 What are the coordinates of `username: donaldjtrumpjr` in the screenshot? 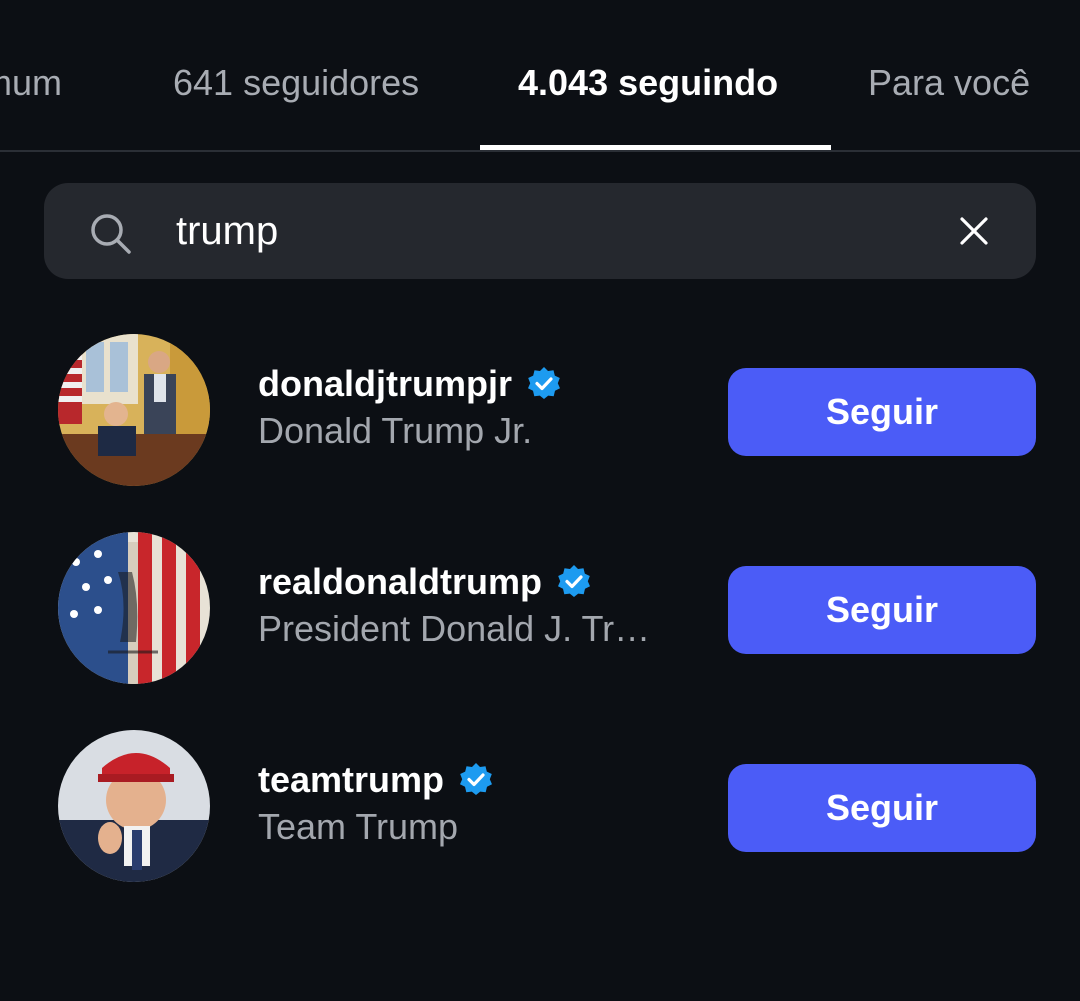 It's located at (385, 384).